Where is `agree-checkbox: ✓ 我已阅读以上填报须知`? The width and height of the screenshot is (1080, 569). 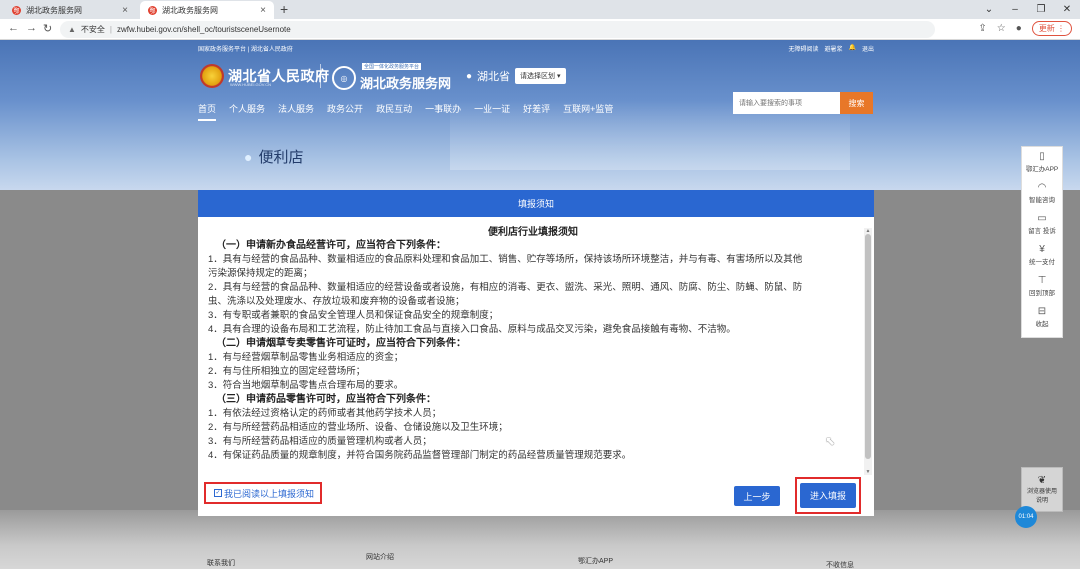
agree-checkbox: ✓ 我已阅读以上填报须知 is located at coordinates (263, 493).